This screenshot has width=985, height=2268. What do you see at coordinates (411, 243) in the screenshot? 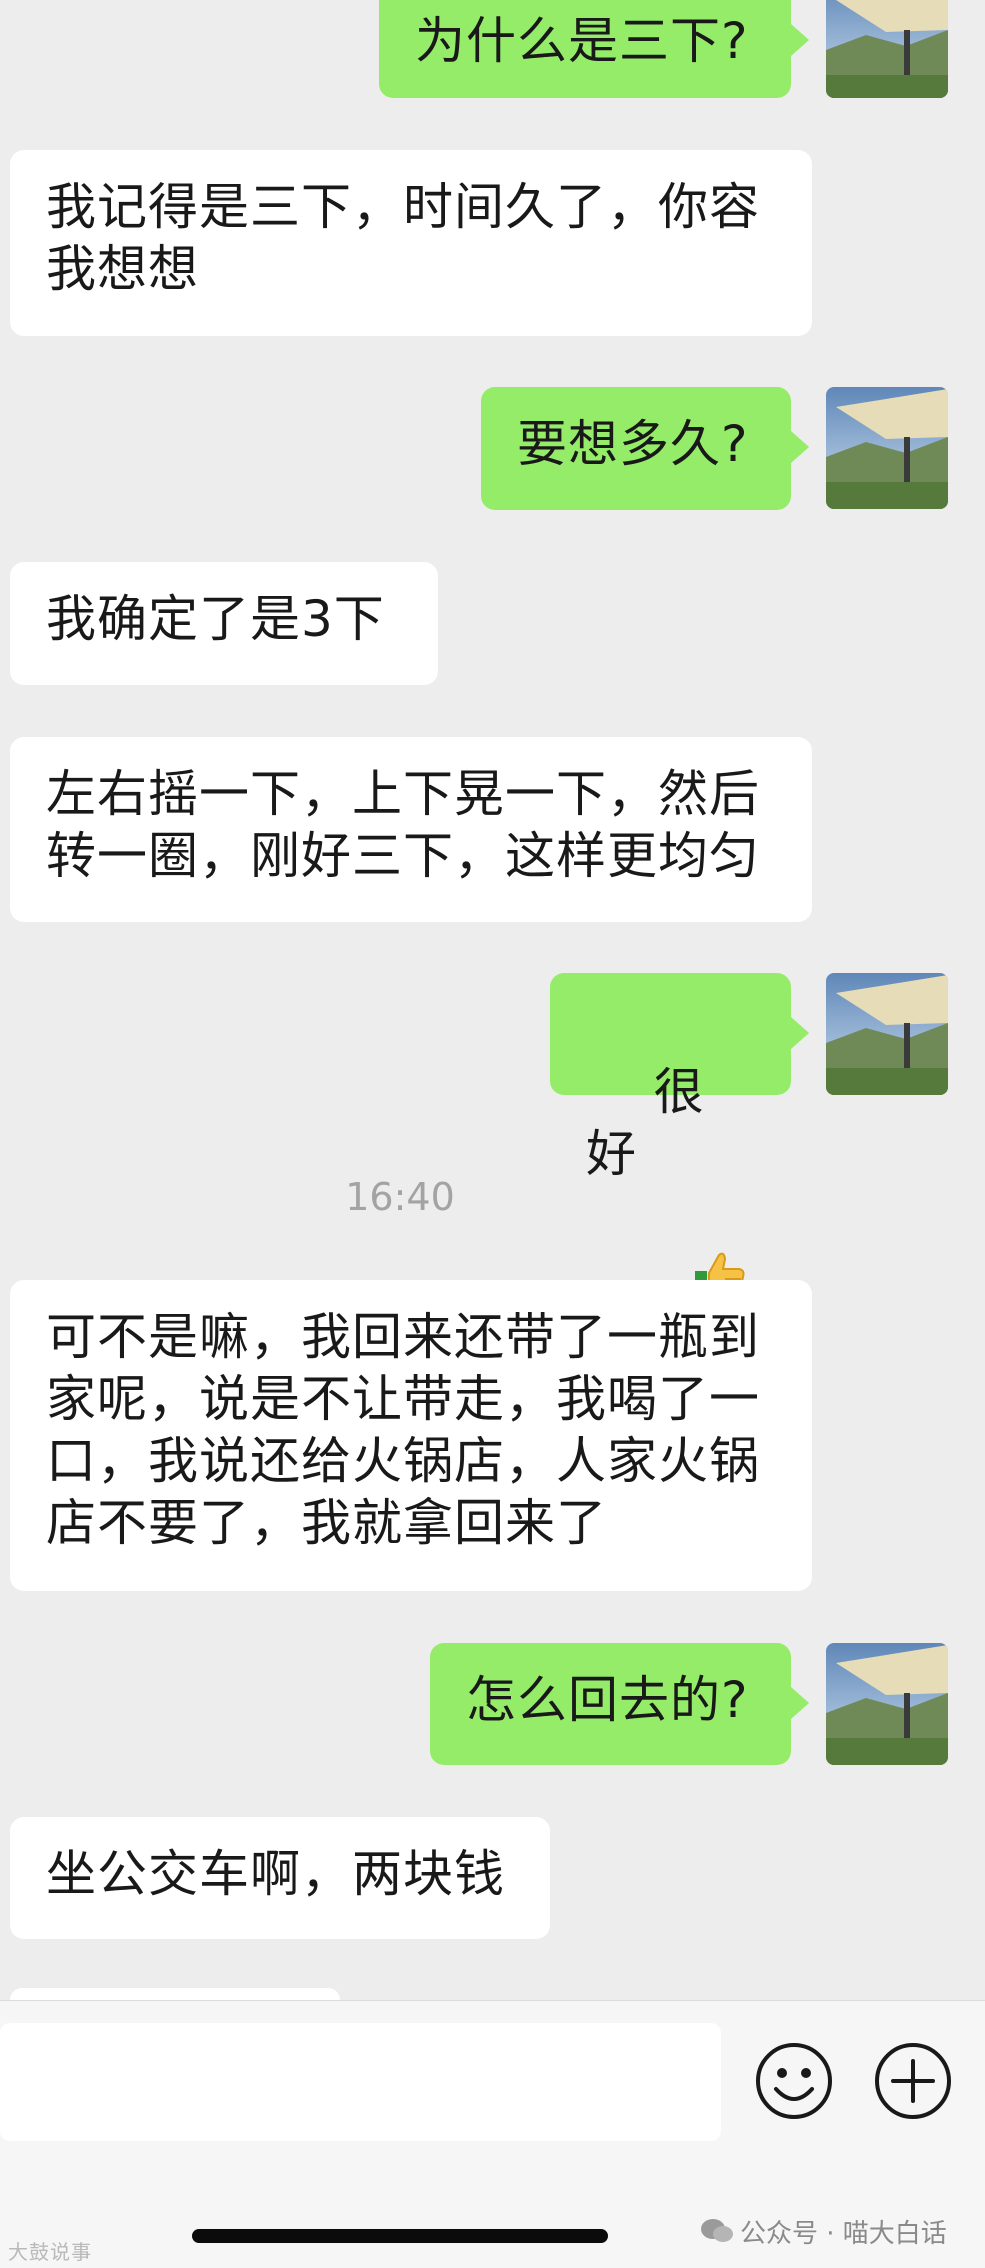
I see `incoming-message-bubble: 我记得是三下，时间久了，你容 我想想` at bounding box center [411, 243].